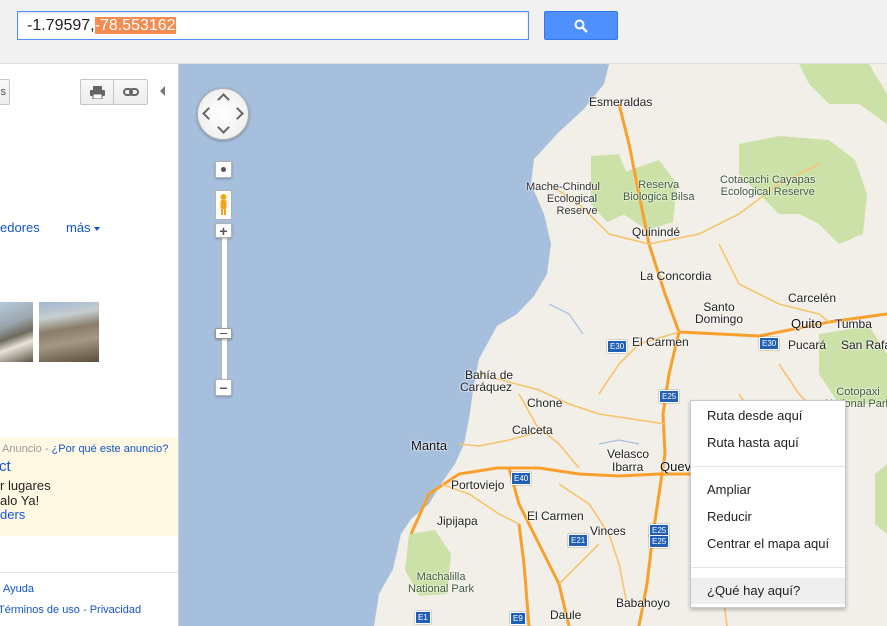 Image resolution: width=887 pixels, height=626 pixels. I want to click on panel-left-button: s, so click(5, 92).